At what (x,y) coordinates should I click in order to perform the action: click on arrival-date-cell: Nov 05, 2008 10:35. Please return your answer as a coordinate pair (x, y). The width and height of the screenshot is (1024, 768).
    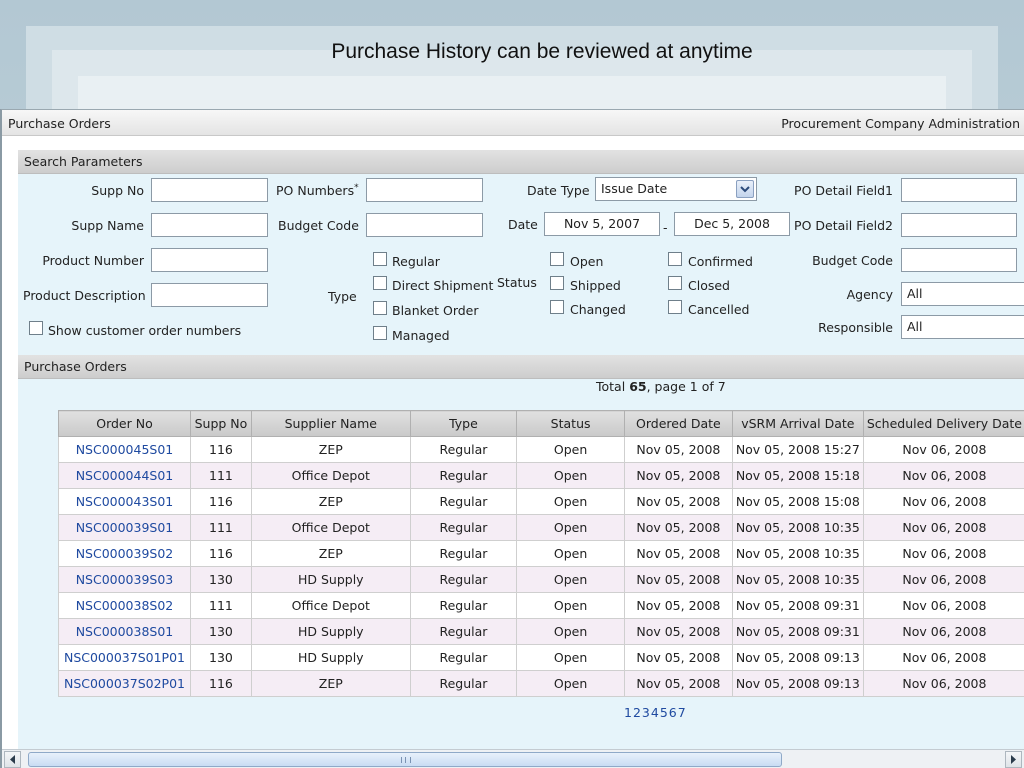
    Looking at the image, I should click on (797, 553).